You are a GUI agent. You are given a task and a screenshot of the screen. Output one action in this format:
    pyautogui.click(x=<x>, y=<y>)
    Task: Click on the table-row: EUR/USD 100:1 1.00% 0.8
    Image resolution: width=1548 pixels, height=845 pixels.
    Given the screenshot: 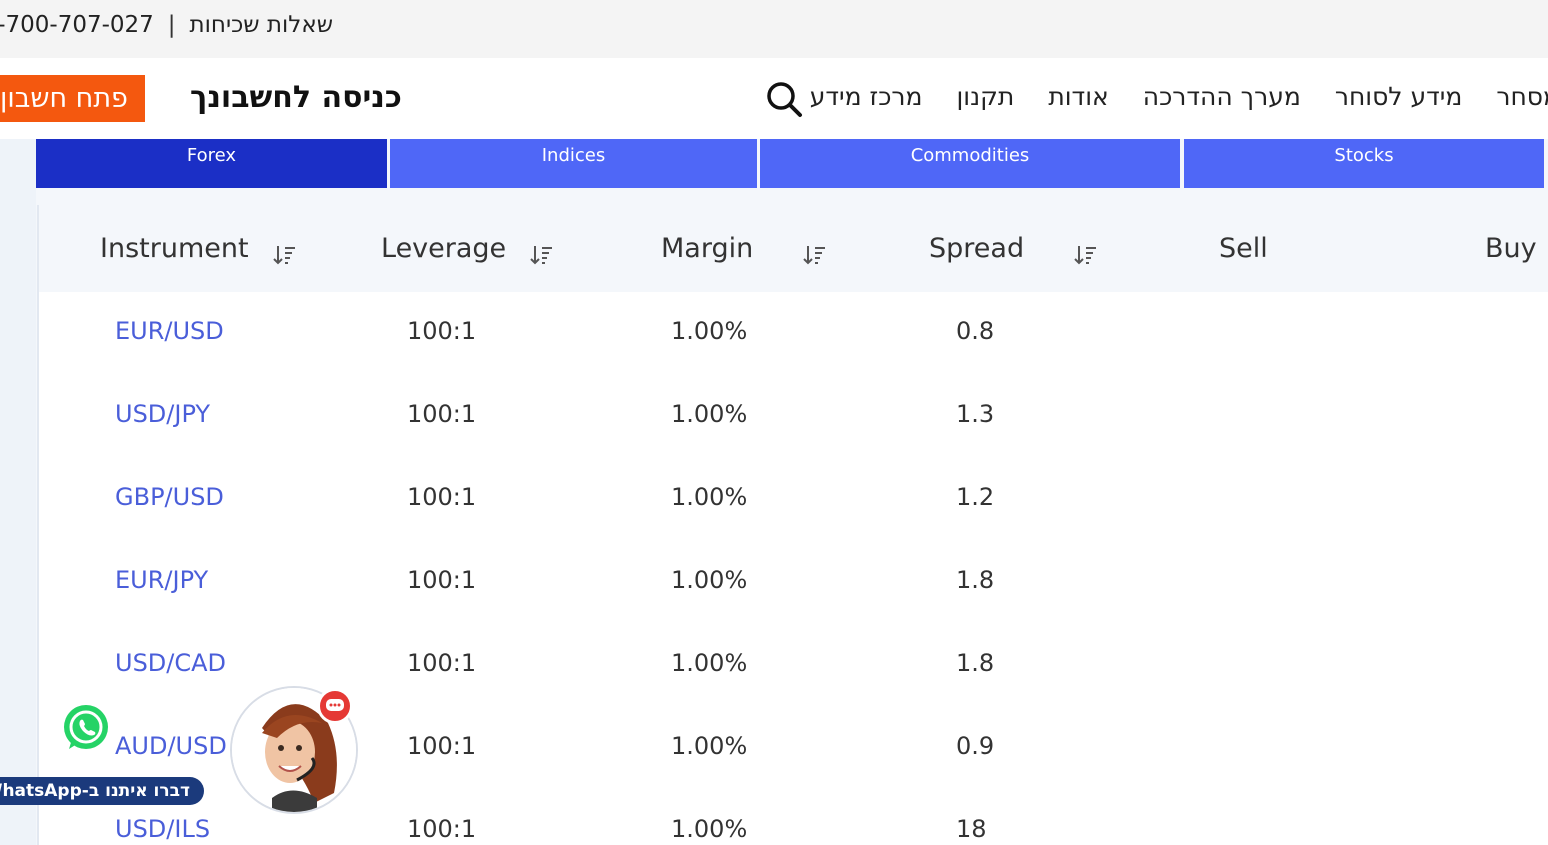 What is the action you would take?
    pyautogui.click(x=793, y=334)
    